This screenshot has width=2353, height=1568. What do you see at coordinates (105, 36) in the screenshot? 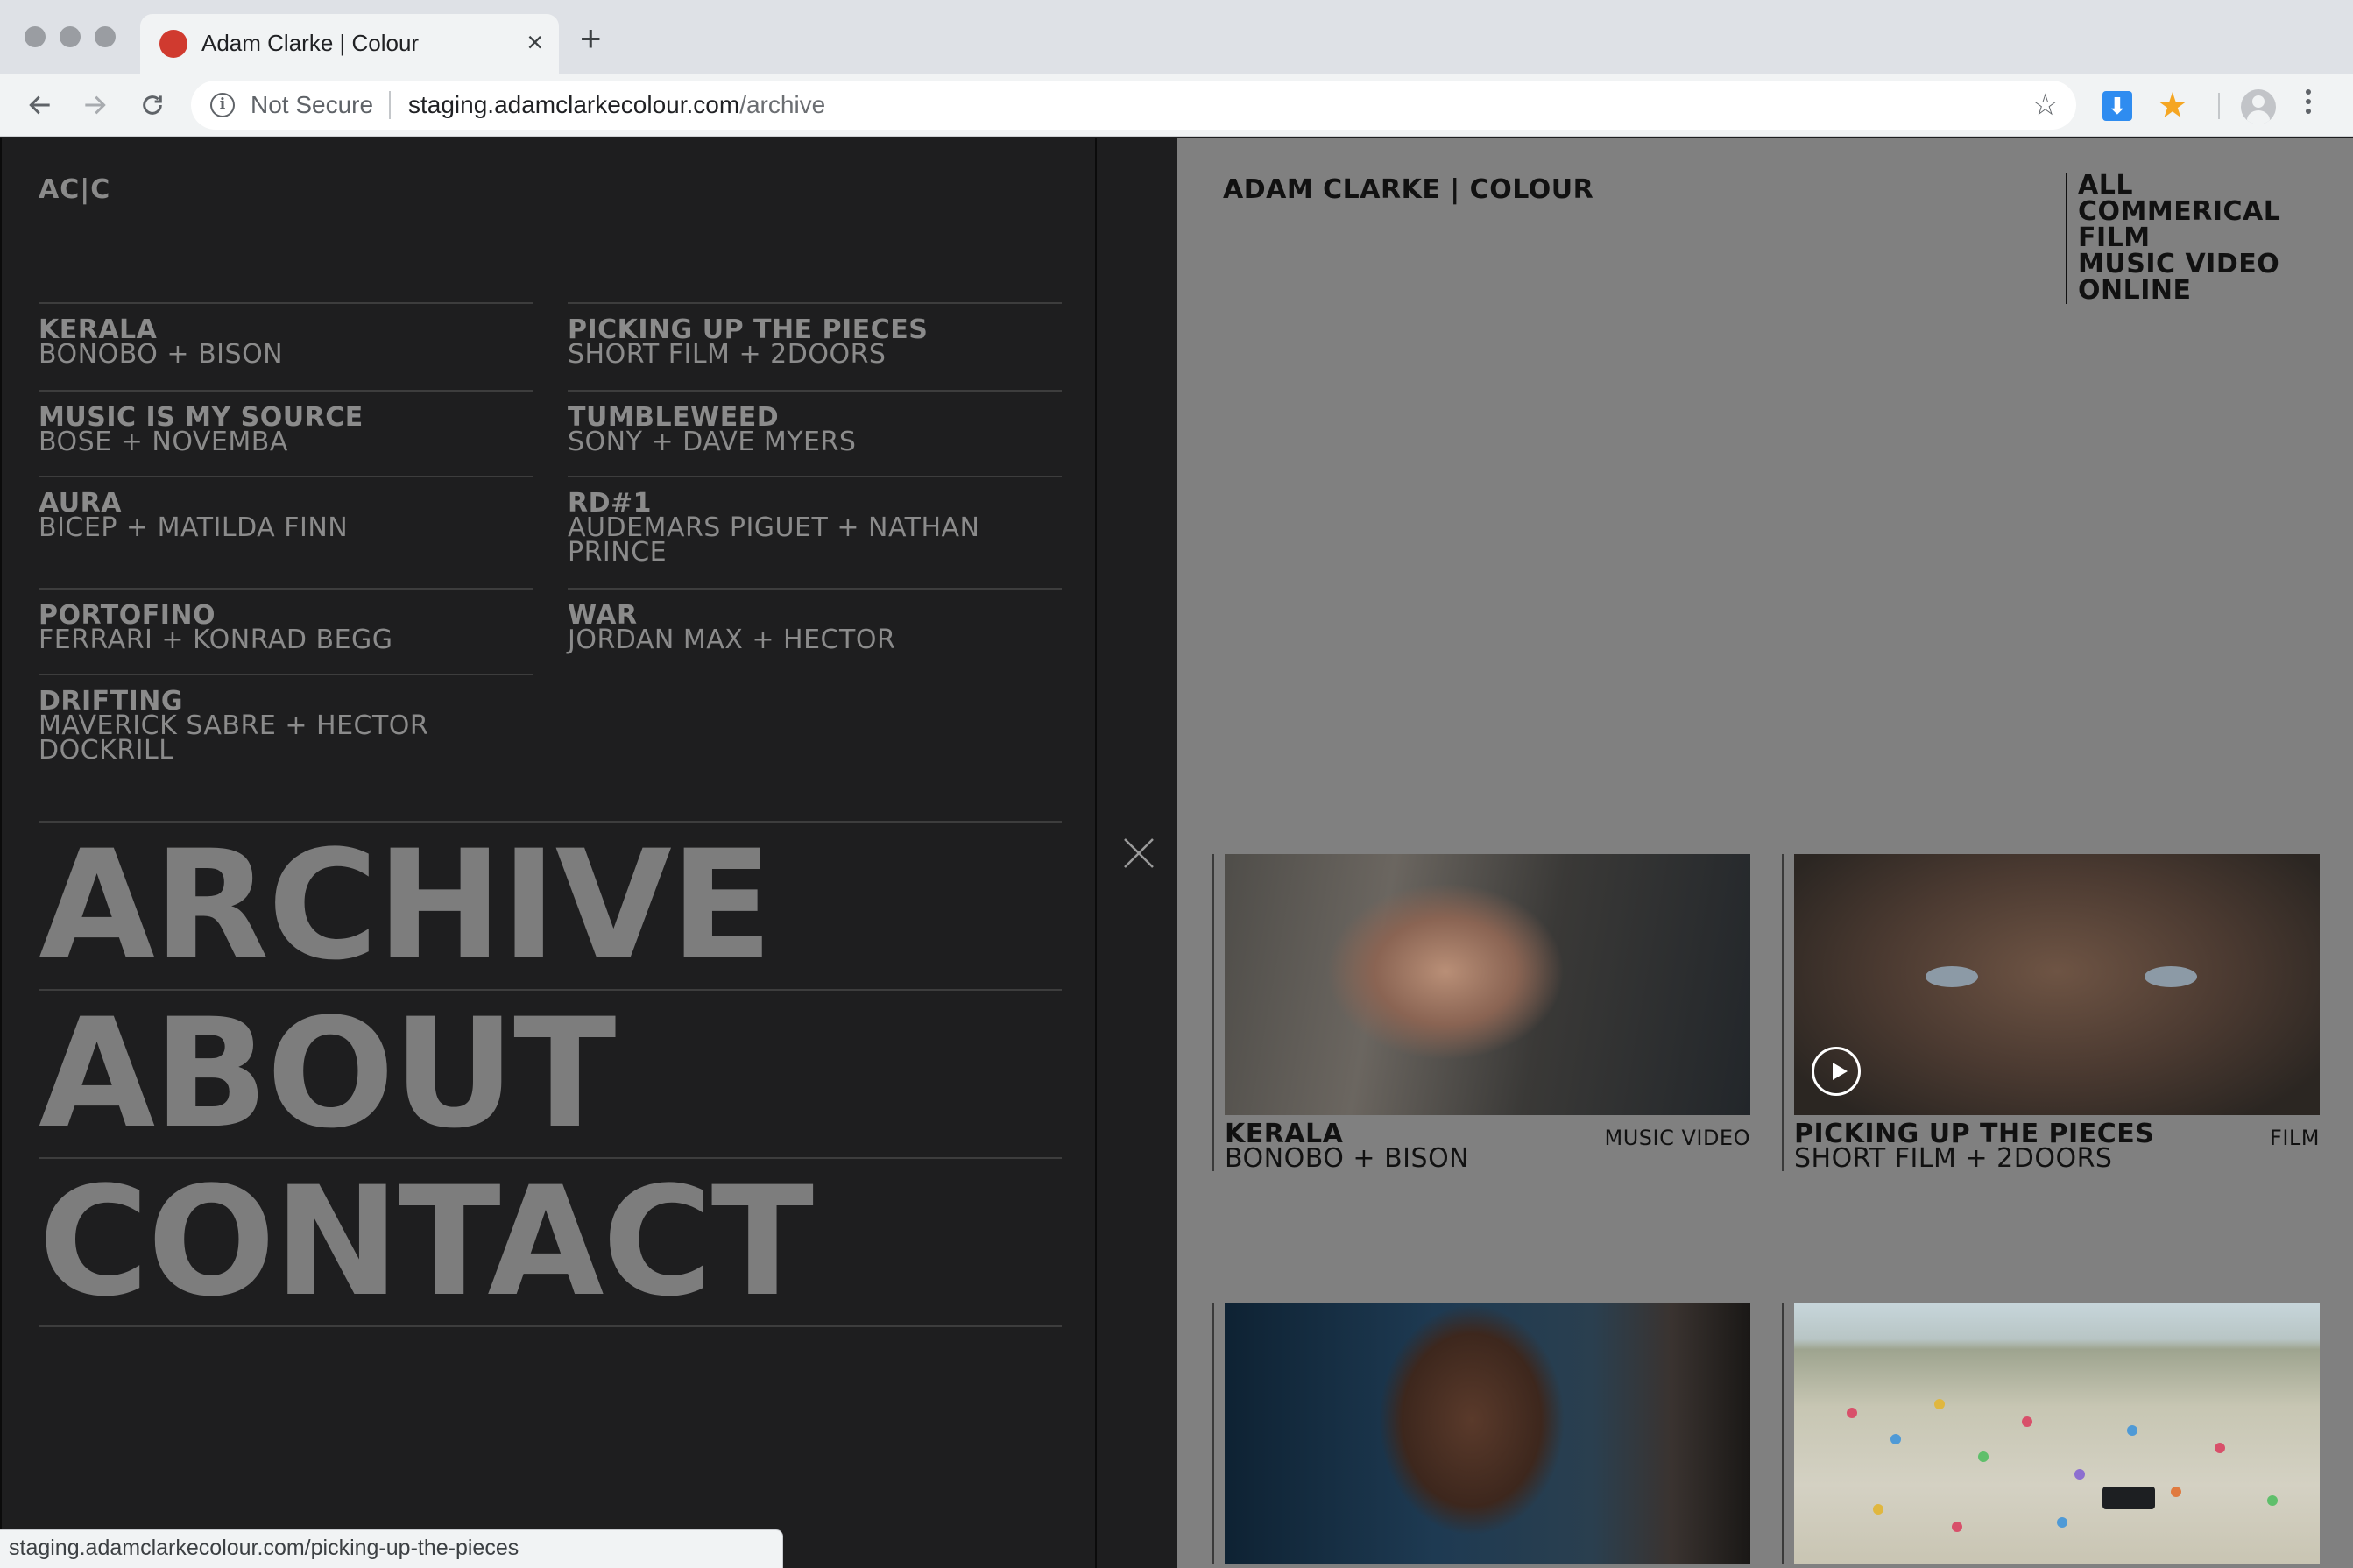
I see `window-maximize-button` at bounding box center [105, 36].